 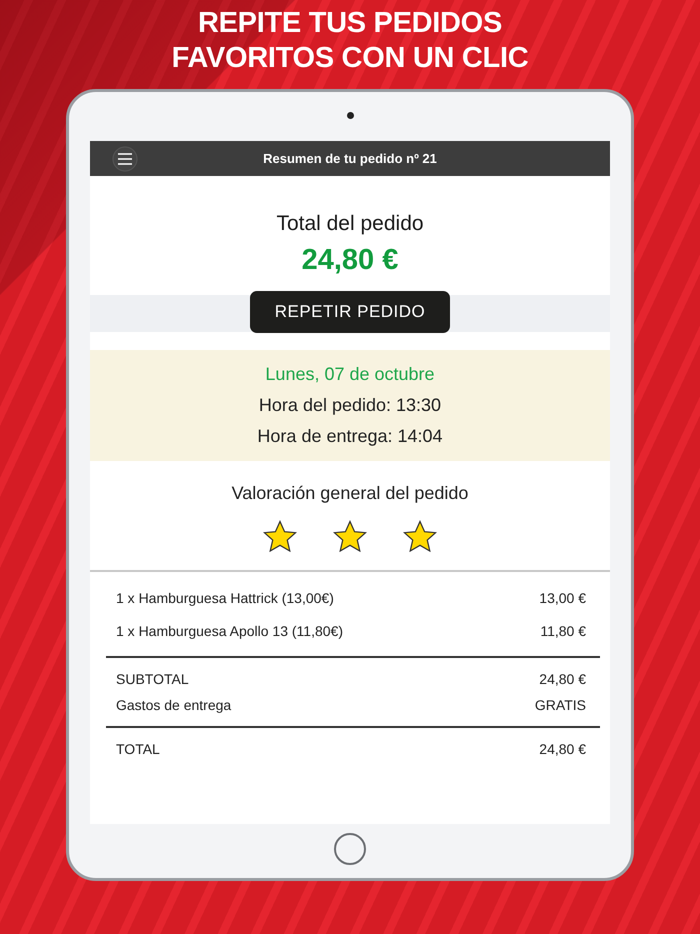 I want to click on total-amount: 24,80 €, so click(x=350, y=260).